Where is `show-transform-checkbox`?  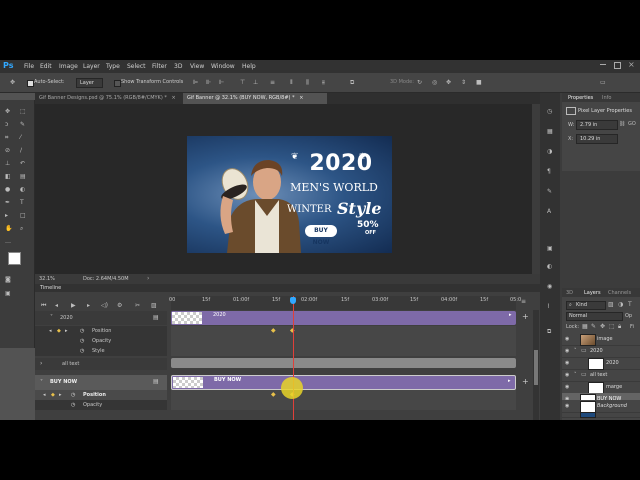 show-transform-checkbox is located at coordinates (117, 83).